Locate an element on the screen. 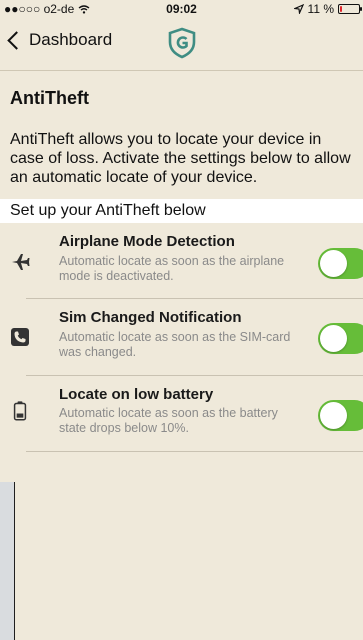  row-divider is located at coordinates (194, 451).